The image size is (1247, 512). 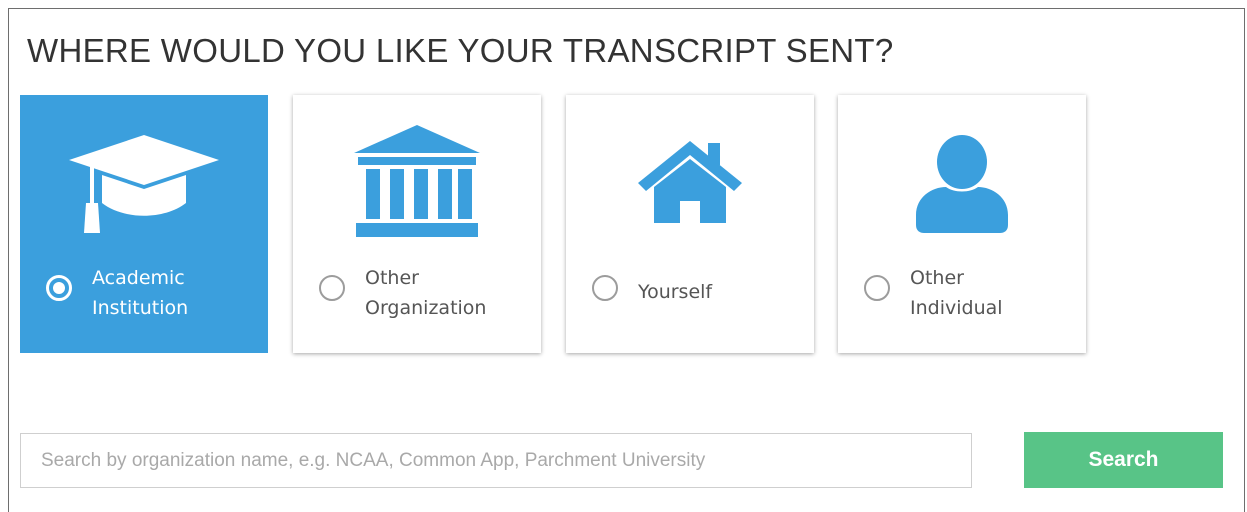 What do you see at coordinates (59, 288) in the screenshot?
I see `radio-academic-institution` at bounding box center [59, 288].